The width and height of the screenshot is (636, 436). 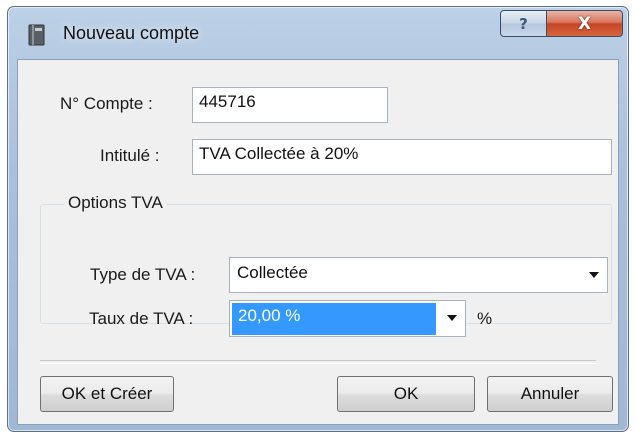 I want to click on book-icon, so click(x=36, y=35).